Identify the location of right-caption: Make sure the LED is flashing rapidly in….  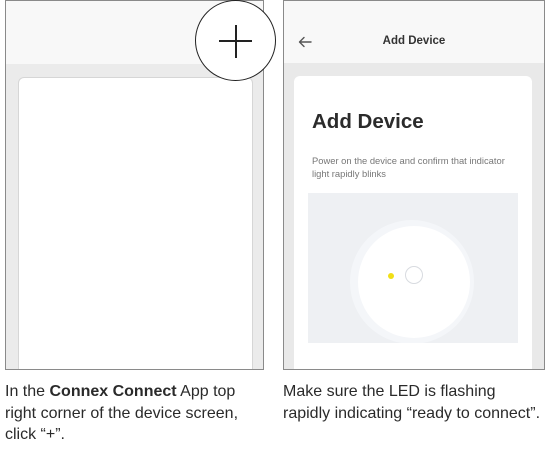
(412, 402).